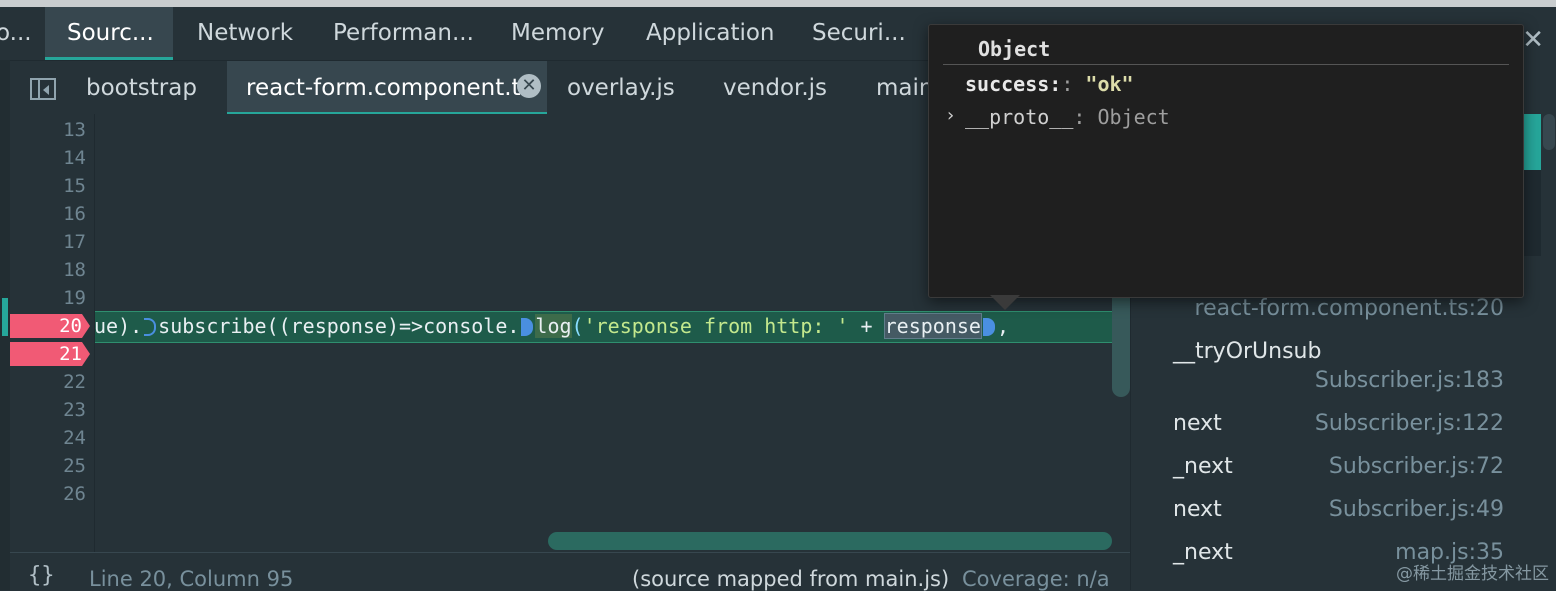 Image resolution: width=1556 pixels, height=591 pixels. Describe the element at coordinates (48, 270) in the screenshot. I see `line-number: 18` at that location.